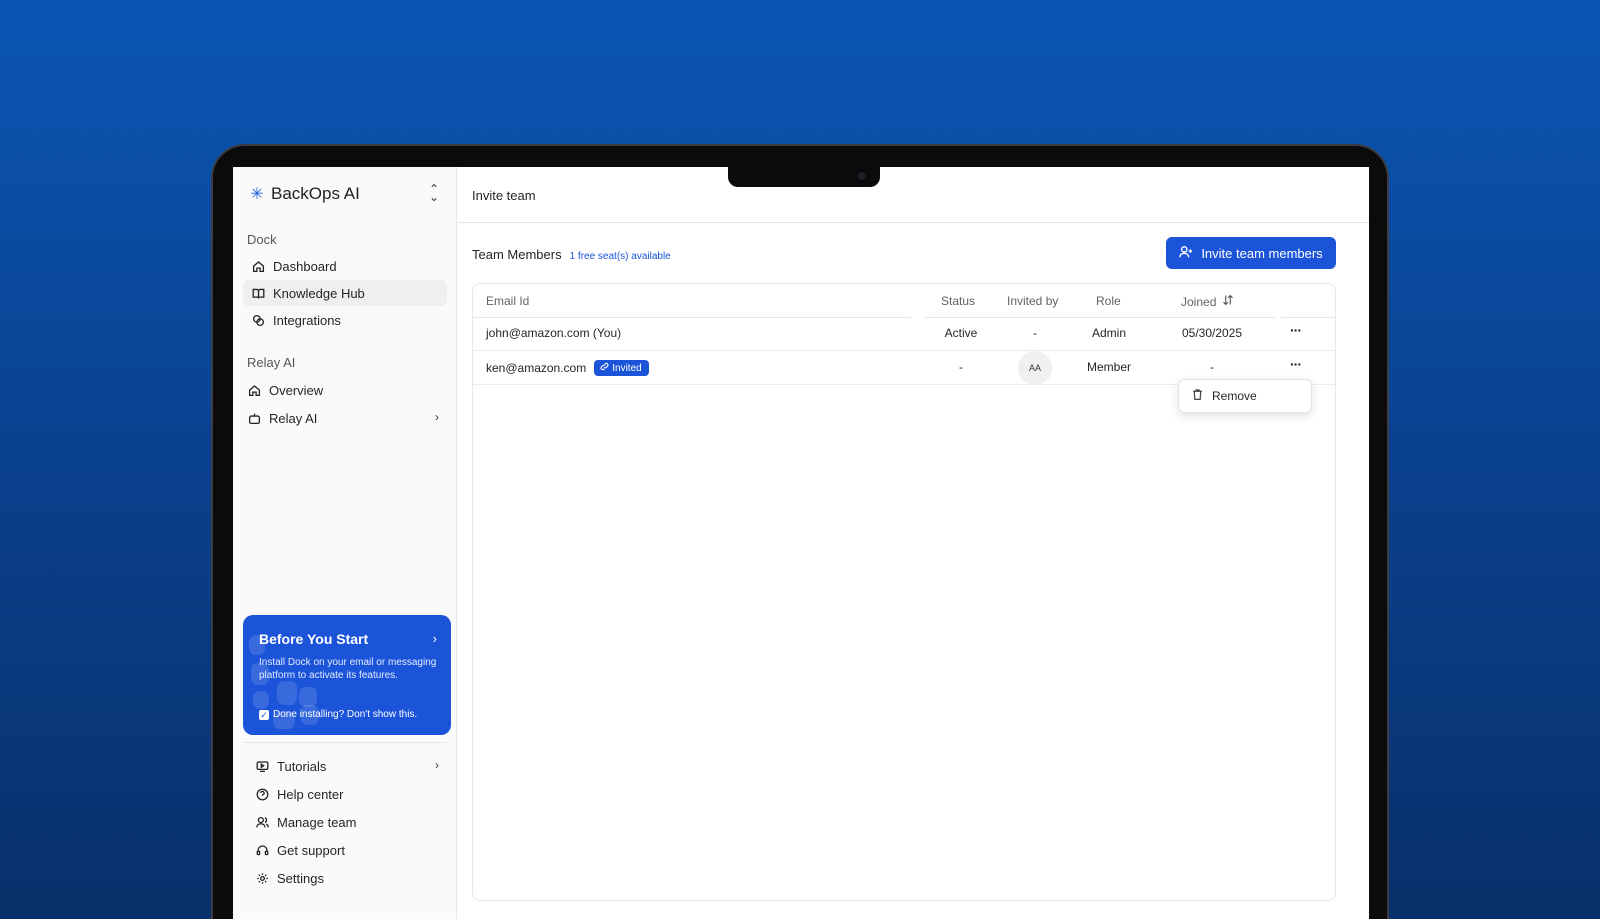  I want to click on top-bar: Invite team, so click(913, 195).